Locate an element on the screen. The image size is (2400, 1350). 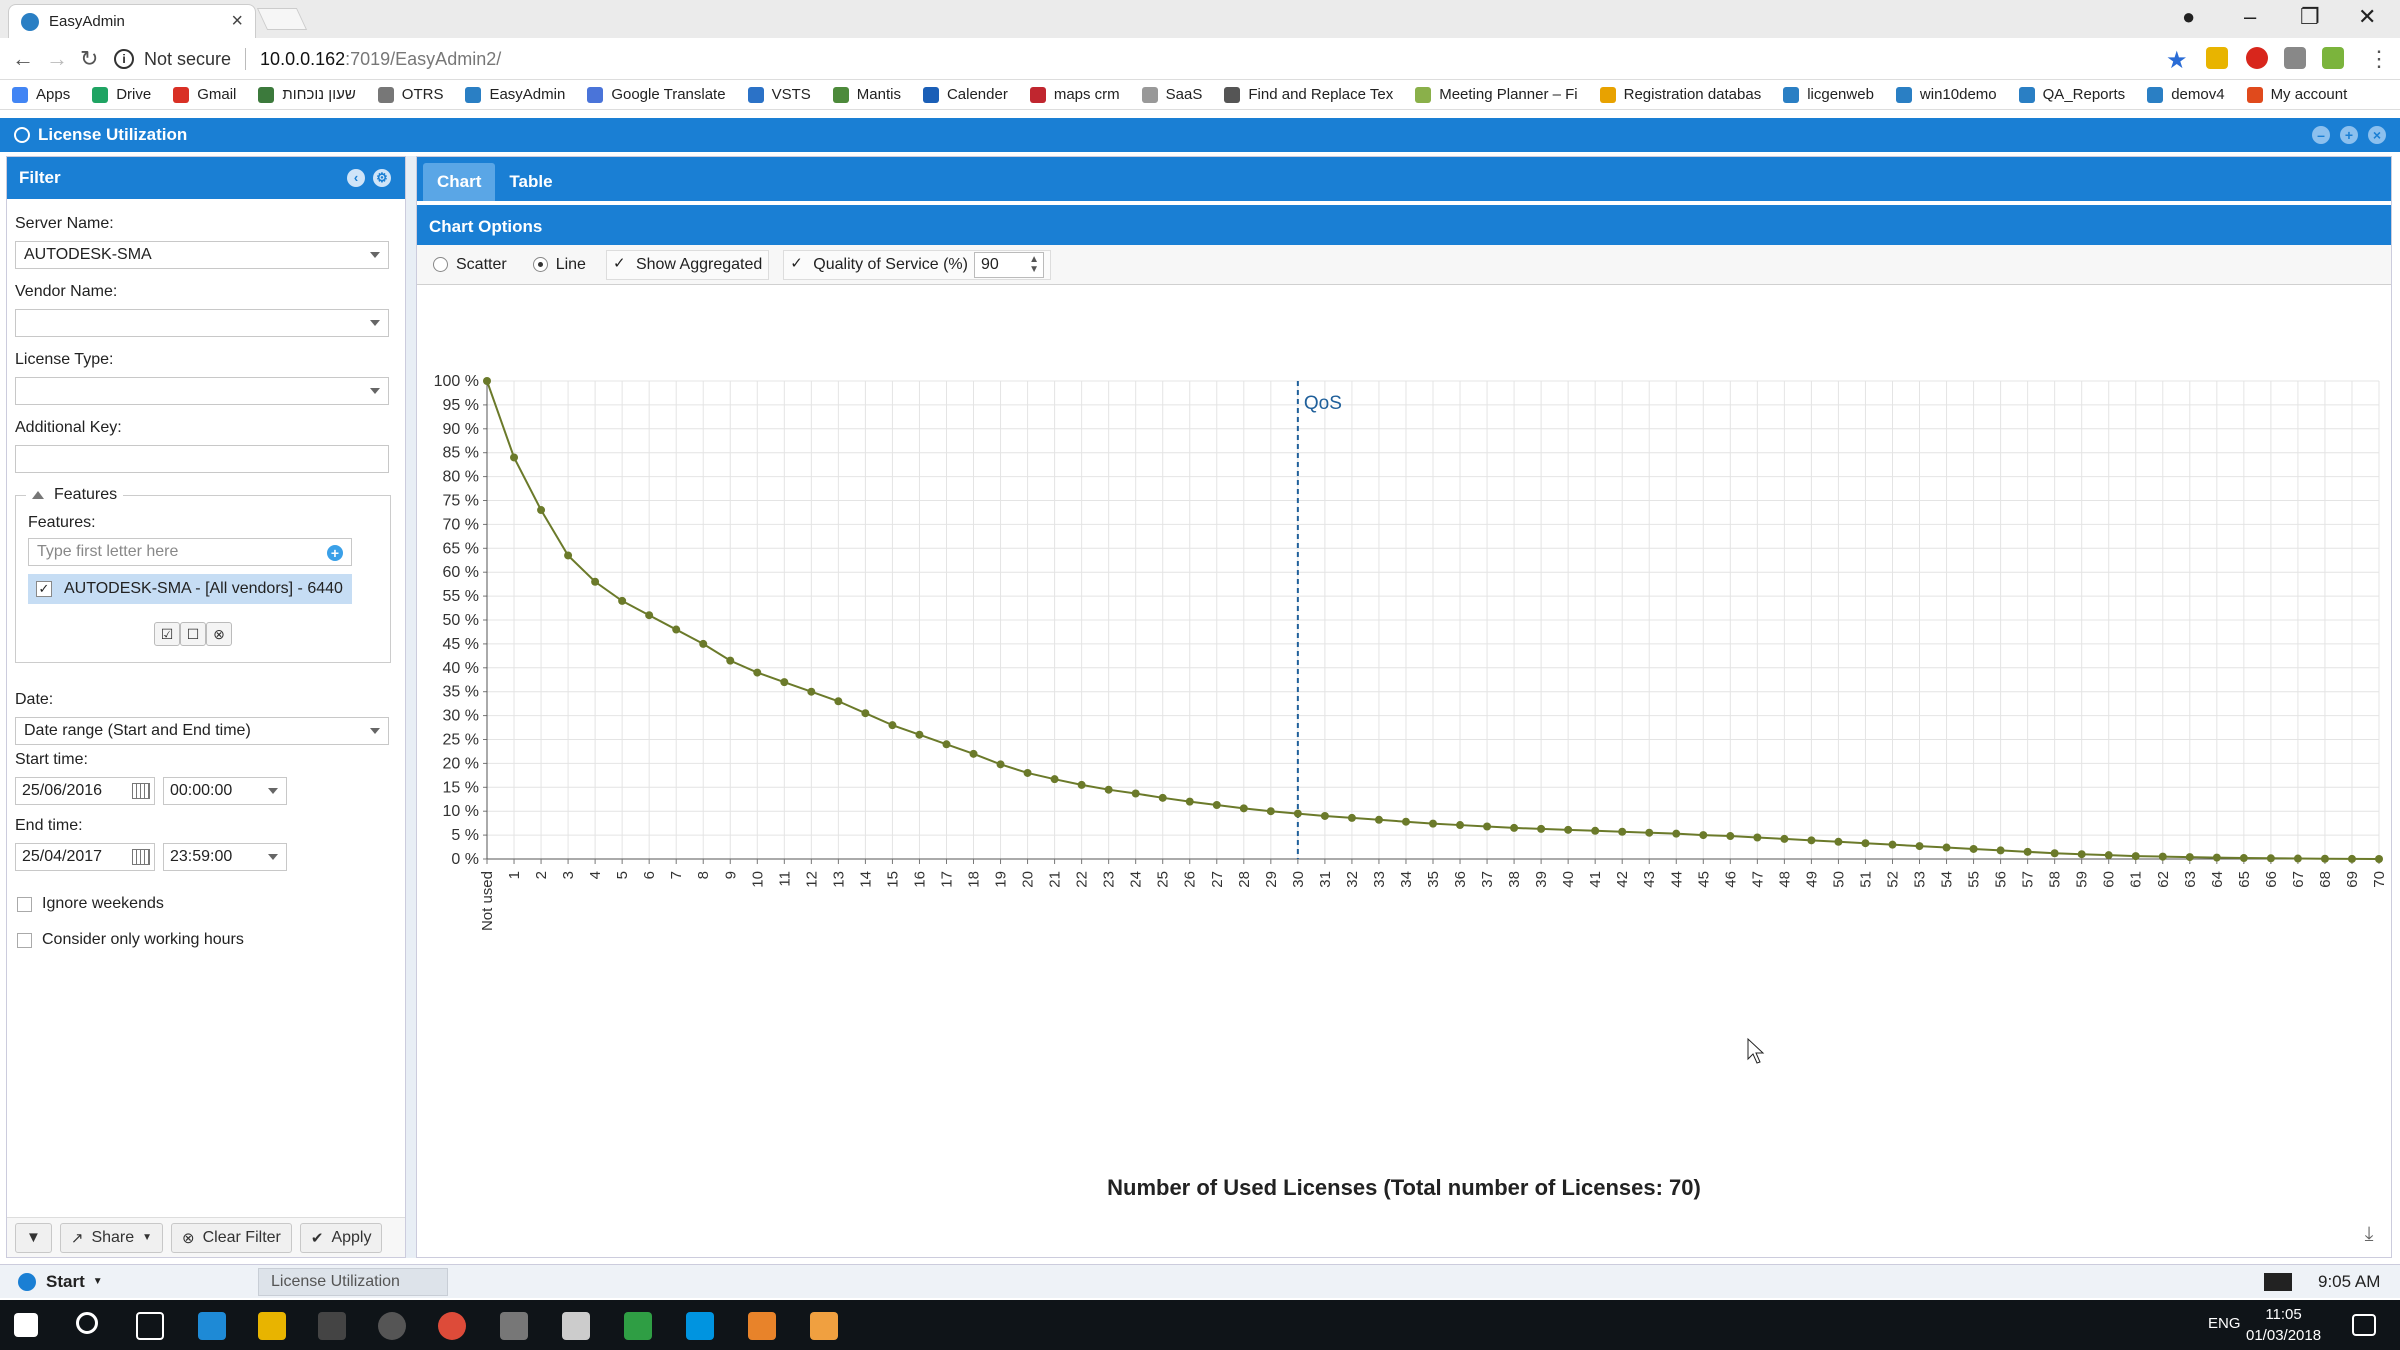
bookmark-item: Calender is located at coordinates (965, 94).